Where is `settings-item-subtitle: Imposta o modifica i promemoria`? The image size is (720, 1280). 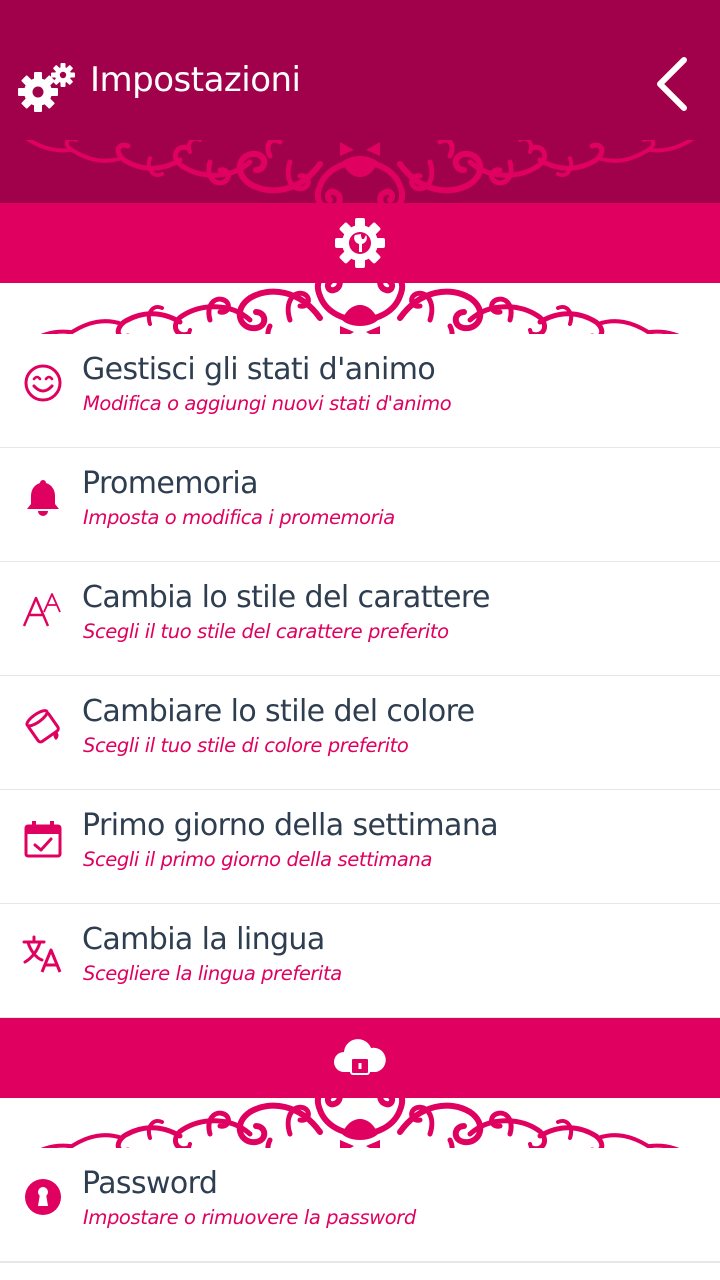
settings-item-subtitle: Imposta o modifica i promemoria is located at coordinates (239, 517).